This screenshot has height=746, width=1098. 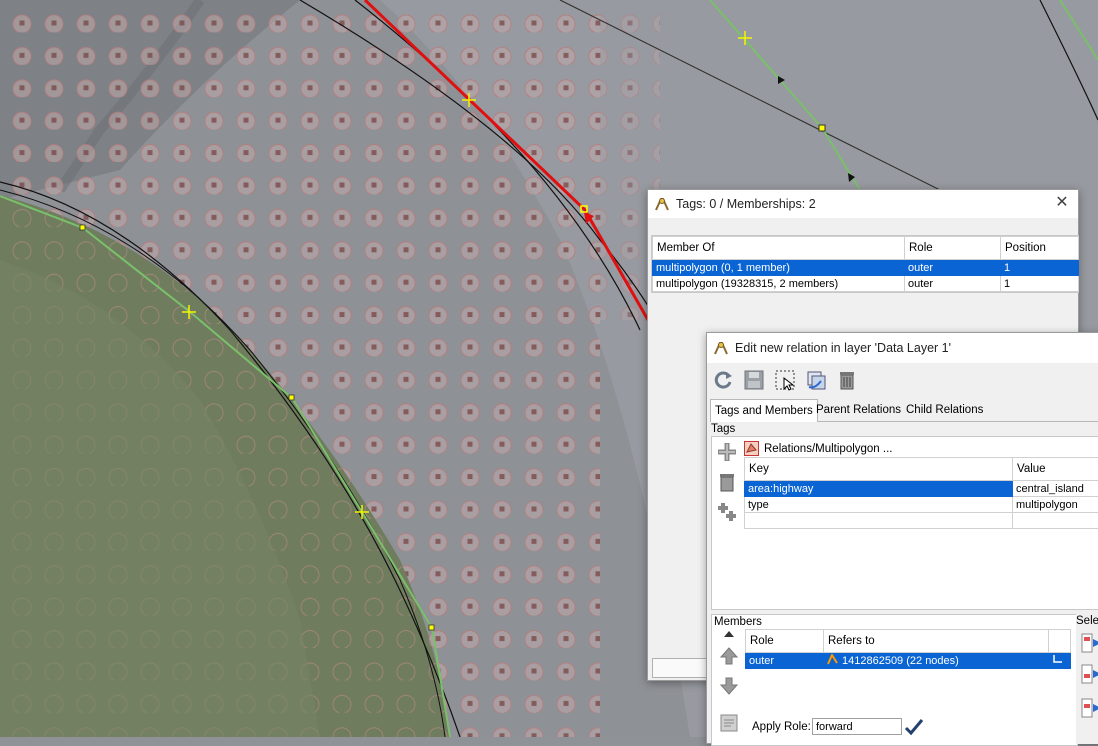 I want to click on tag-value-cell, so click(x=1055, y=521).